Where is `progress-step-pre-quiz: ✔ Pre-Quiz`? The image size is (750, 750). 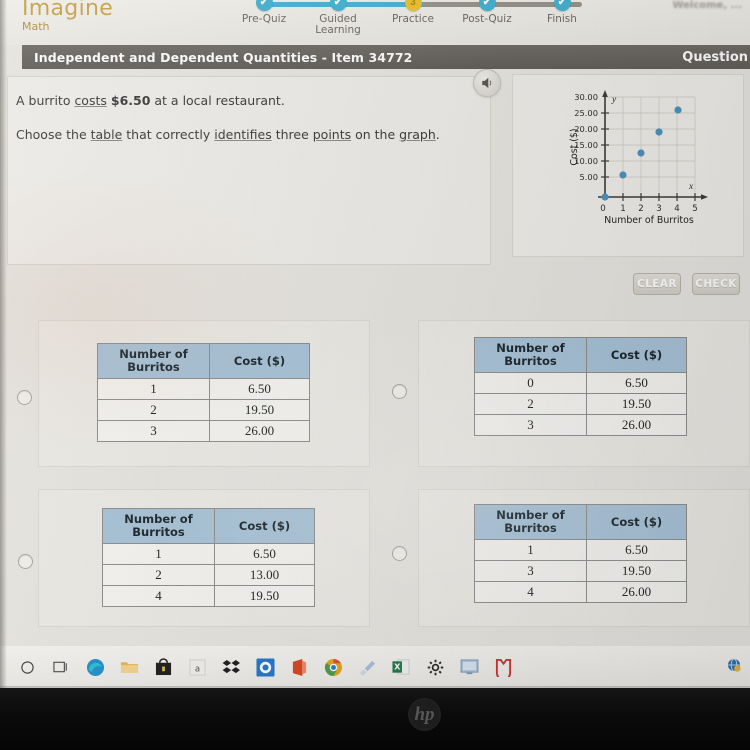 progress-step-pre-quiz: ✔ Pre-Quiz is located at coordinates (264, 12).